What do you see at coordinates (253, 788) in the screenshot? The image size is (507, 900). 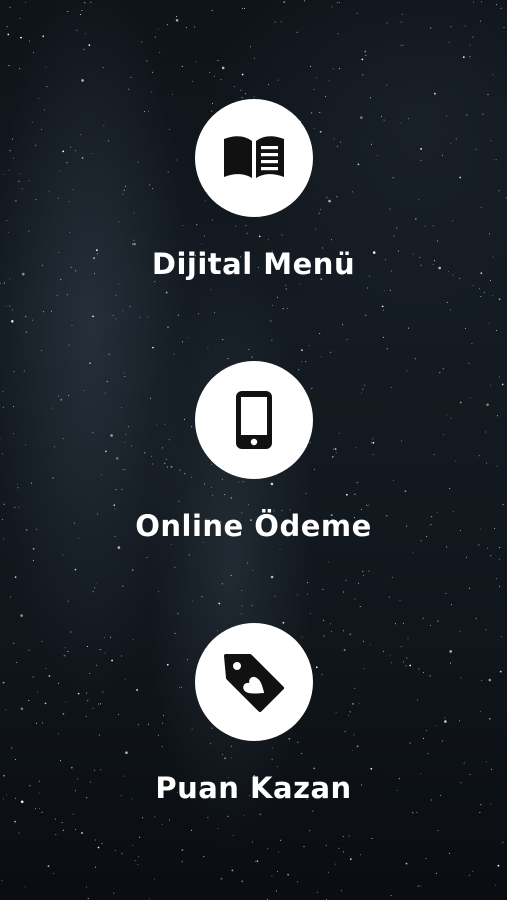 I see `earn-points-label: Puan Kazan` at bounding box center [253, 788].